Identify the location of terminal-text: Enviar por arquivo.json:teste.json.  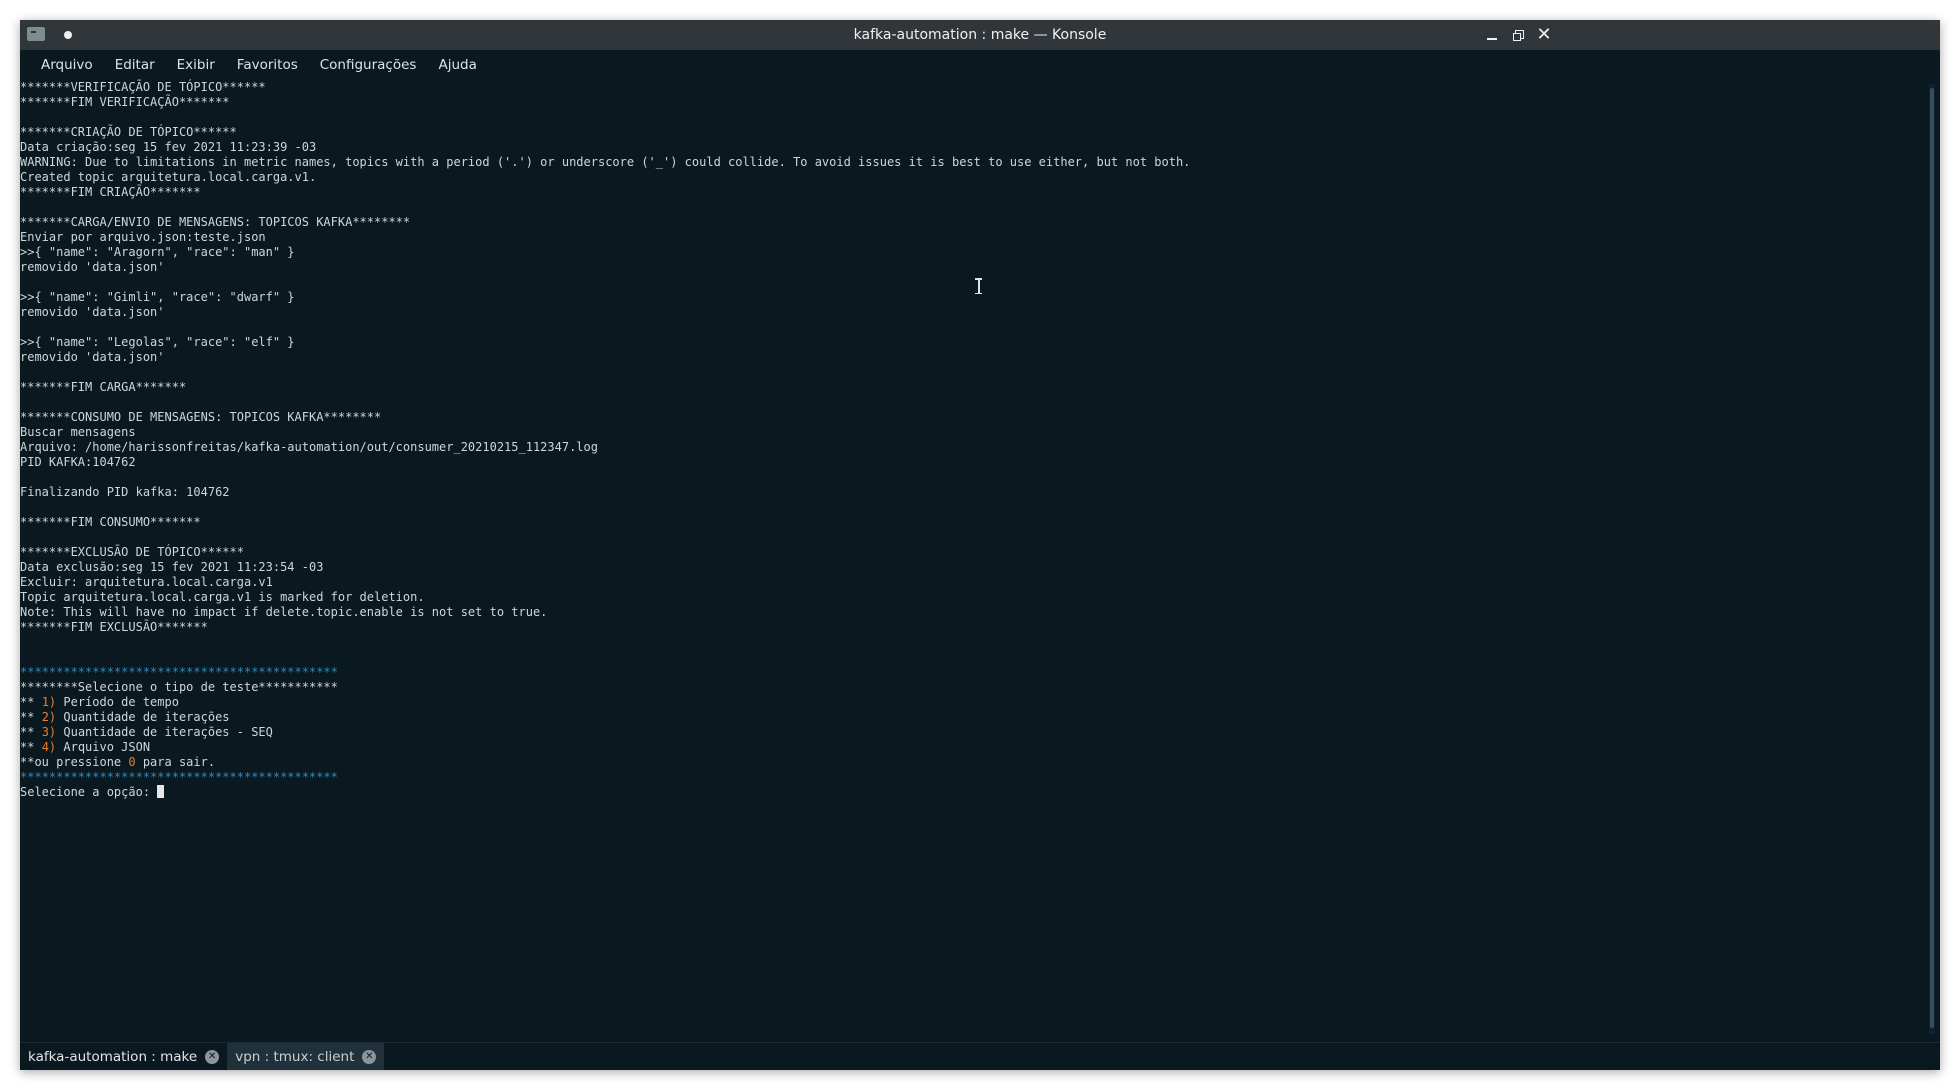
(143, 237).